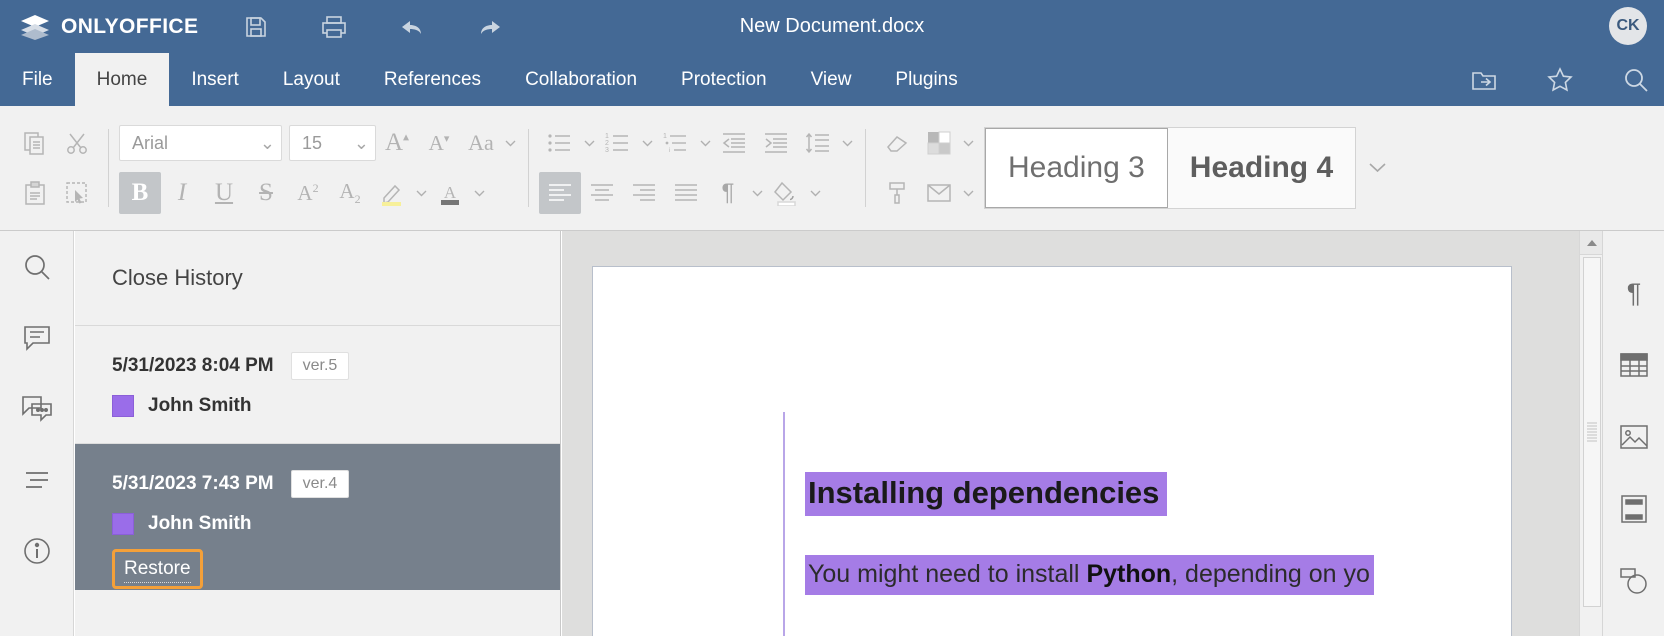  I want to click on redo-icon, so click(490, 27).